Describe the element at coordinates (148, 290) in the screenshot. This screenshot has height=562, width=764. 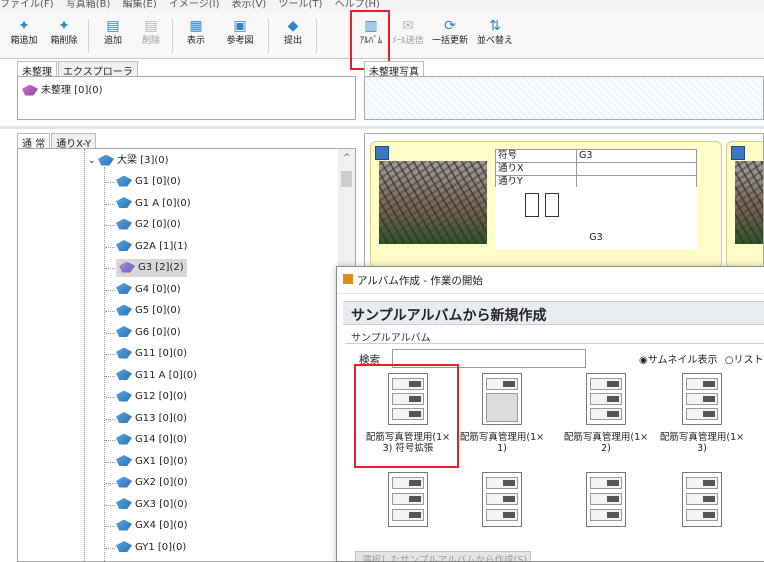
I see `tree-node: G4 [0](0)` at that location.